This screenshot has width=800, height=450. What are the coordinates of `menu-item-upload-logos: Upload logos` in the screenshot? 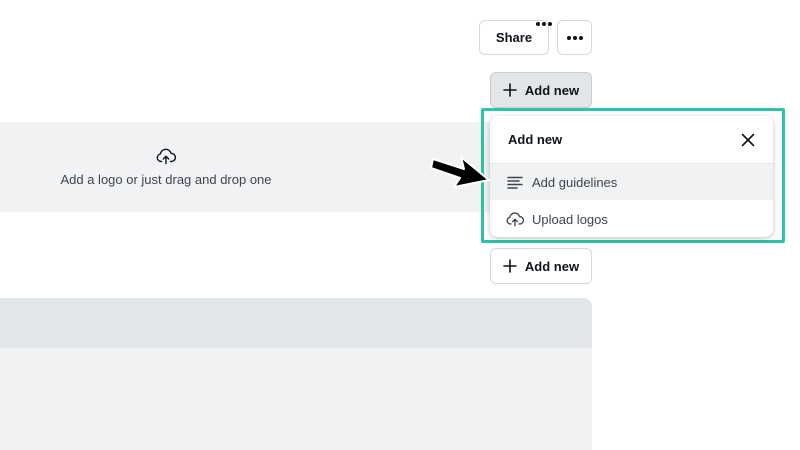 It's located at (631, 219).